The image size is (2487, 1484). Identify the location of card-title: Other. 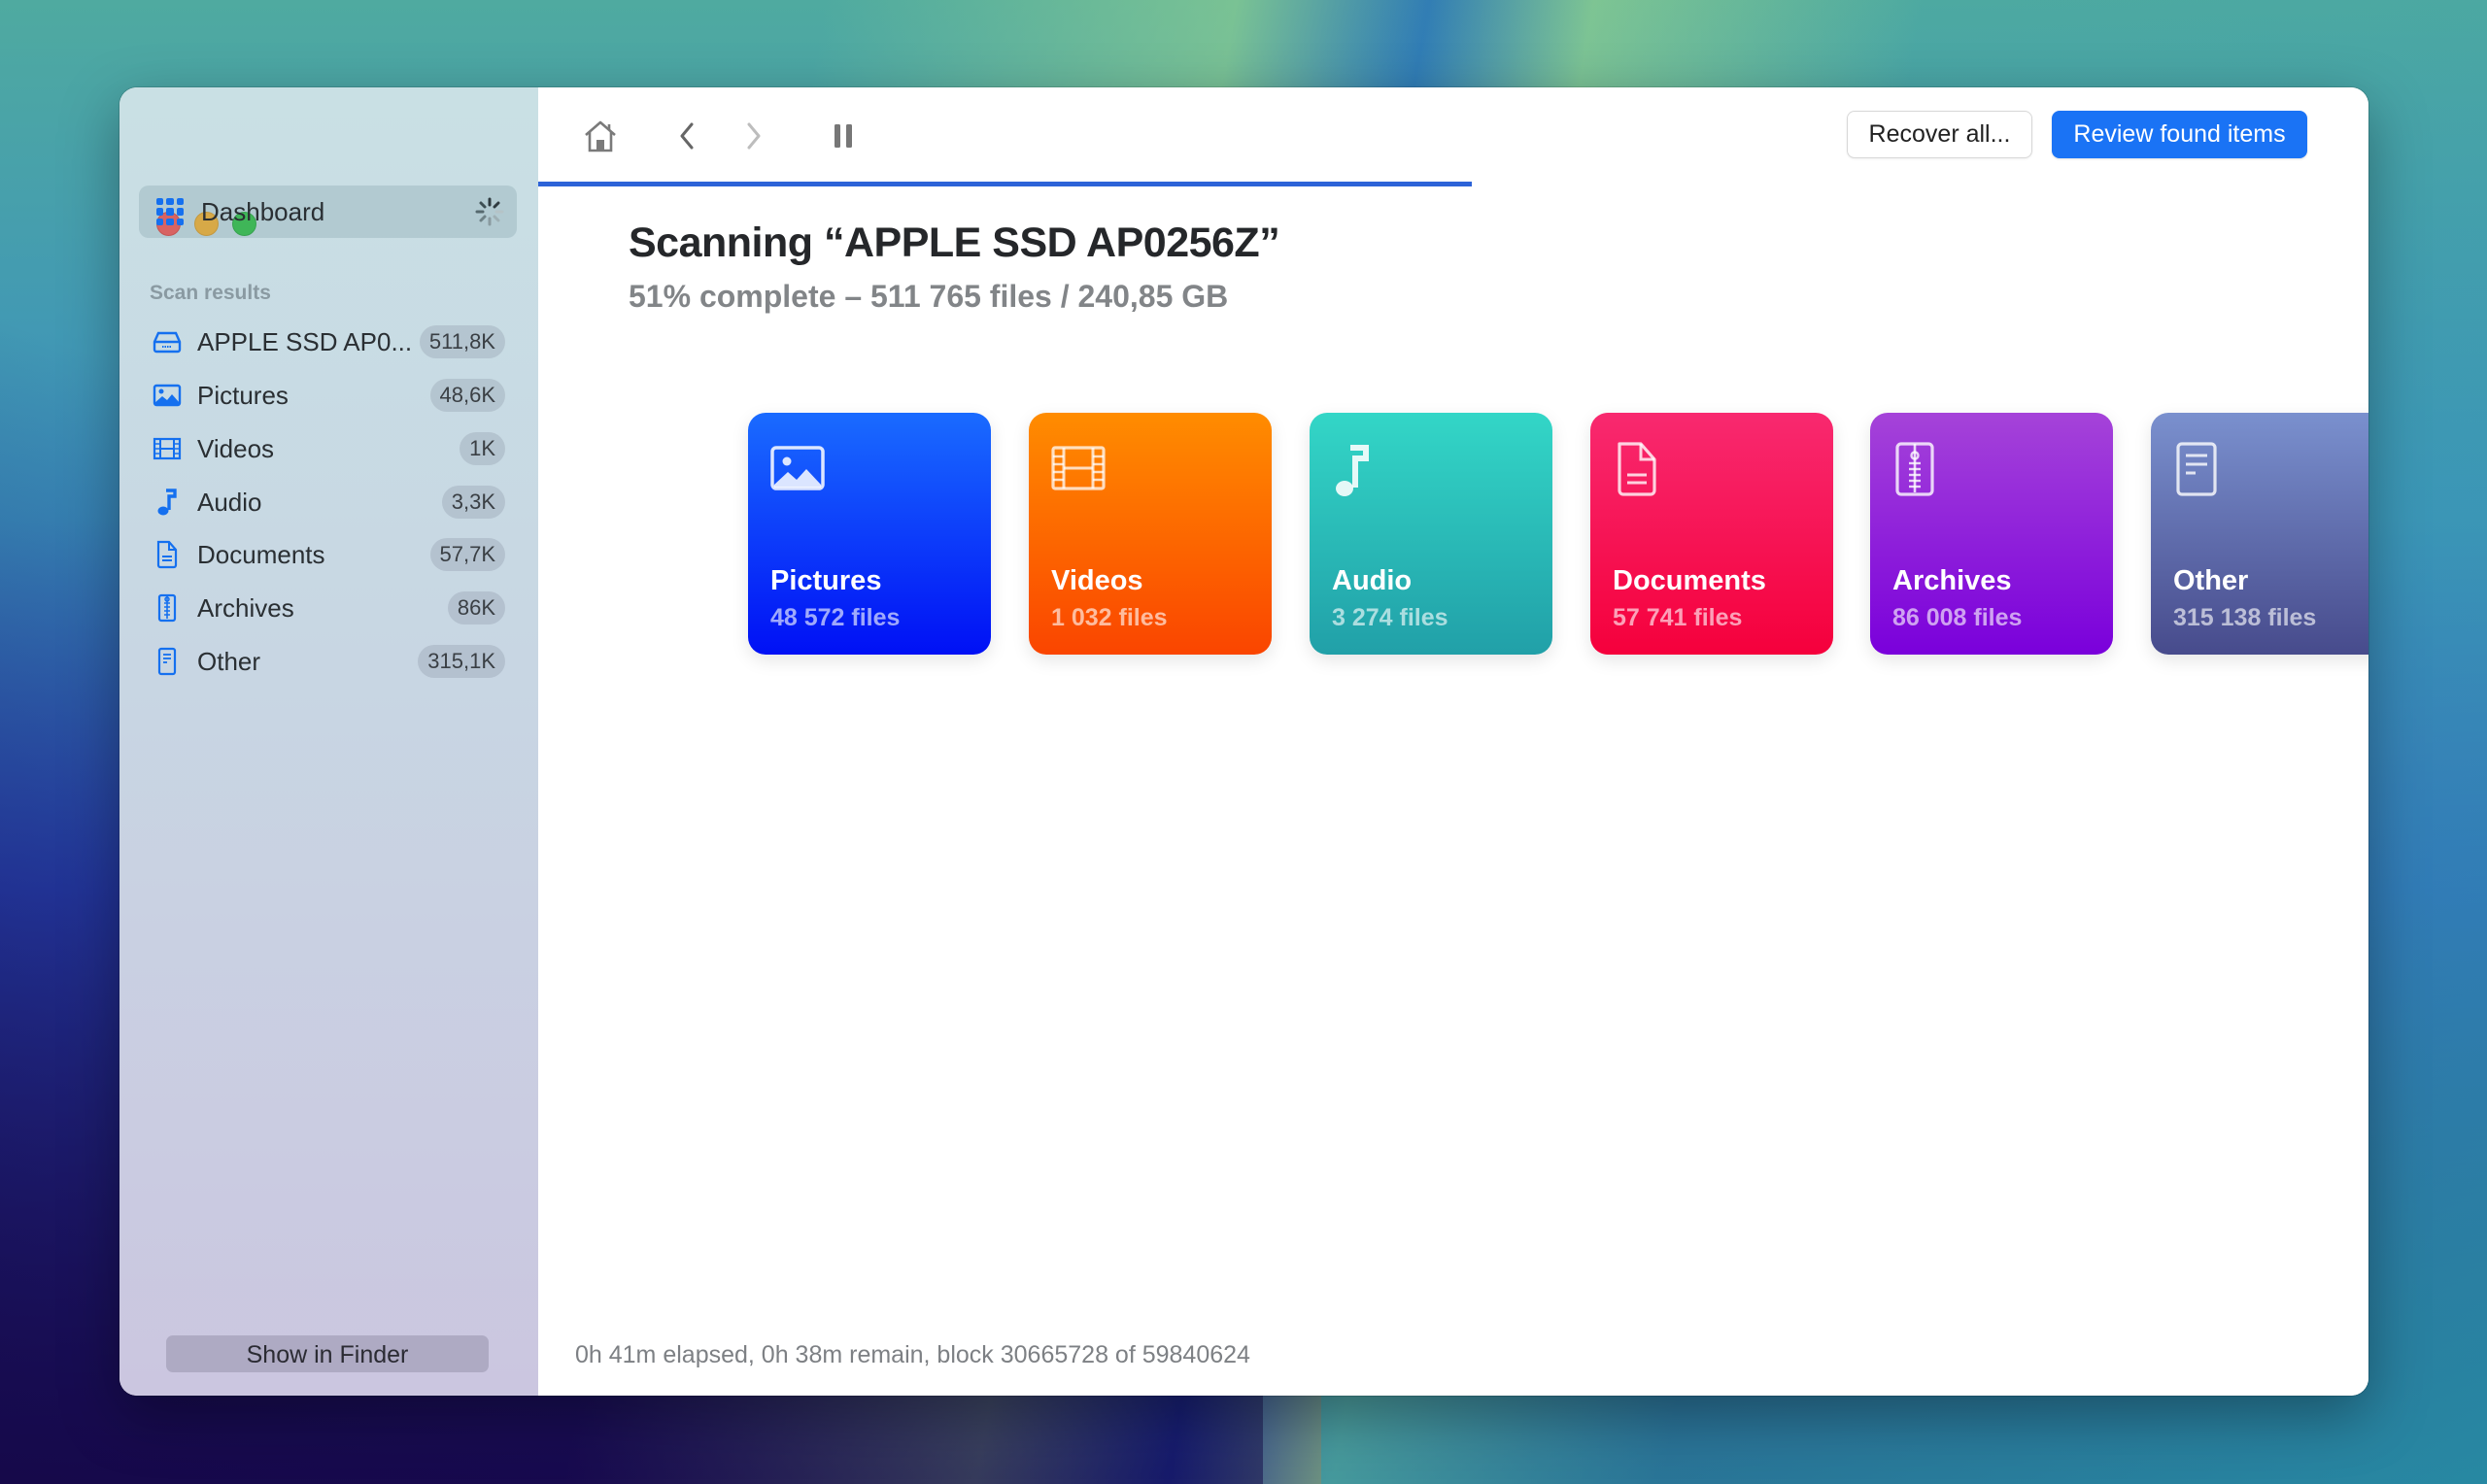
(2211, 580).